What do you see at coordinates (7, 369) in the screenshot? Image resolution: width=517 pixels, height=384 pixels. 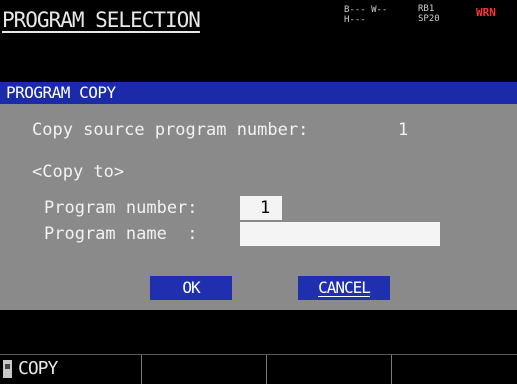 I see `copy-icon` at bounding box center [7, 369].